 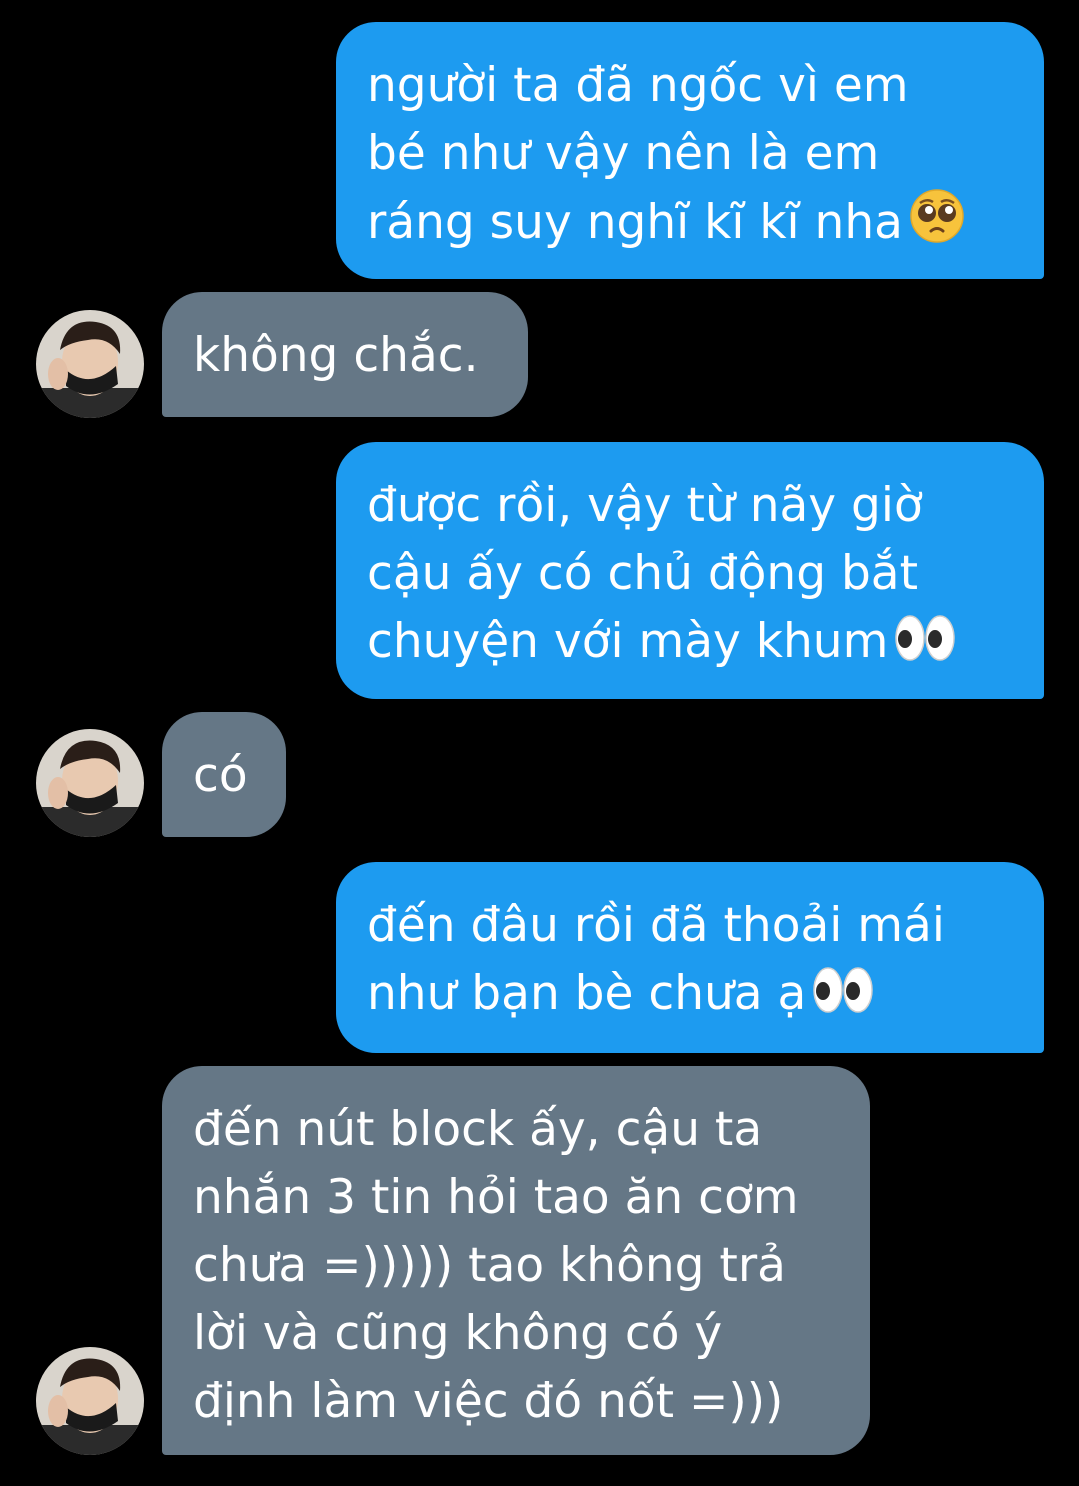 I want to click on incoming-message: không chắc., so click(x=345, y=354).